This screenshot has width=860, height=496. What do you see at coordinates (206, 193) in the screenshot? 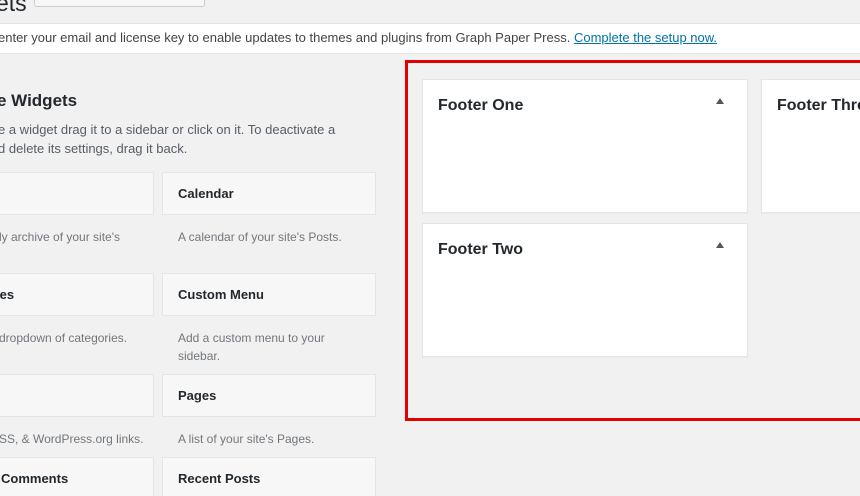
I see `widget-title: Calendar` at bounding box center [206, 193].